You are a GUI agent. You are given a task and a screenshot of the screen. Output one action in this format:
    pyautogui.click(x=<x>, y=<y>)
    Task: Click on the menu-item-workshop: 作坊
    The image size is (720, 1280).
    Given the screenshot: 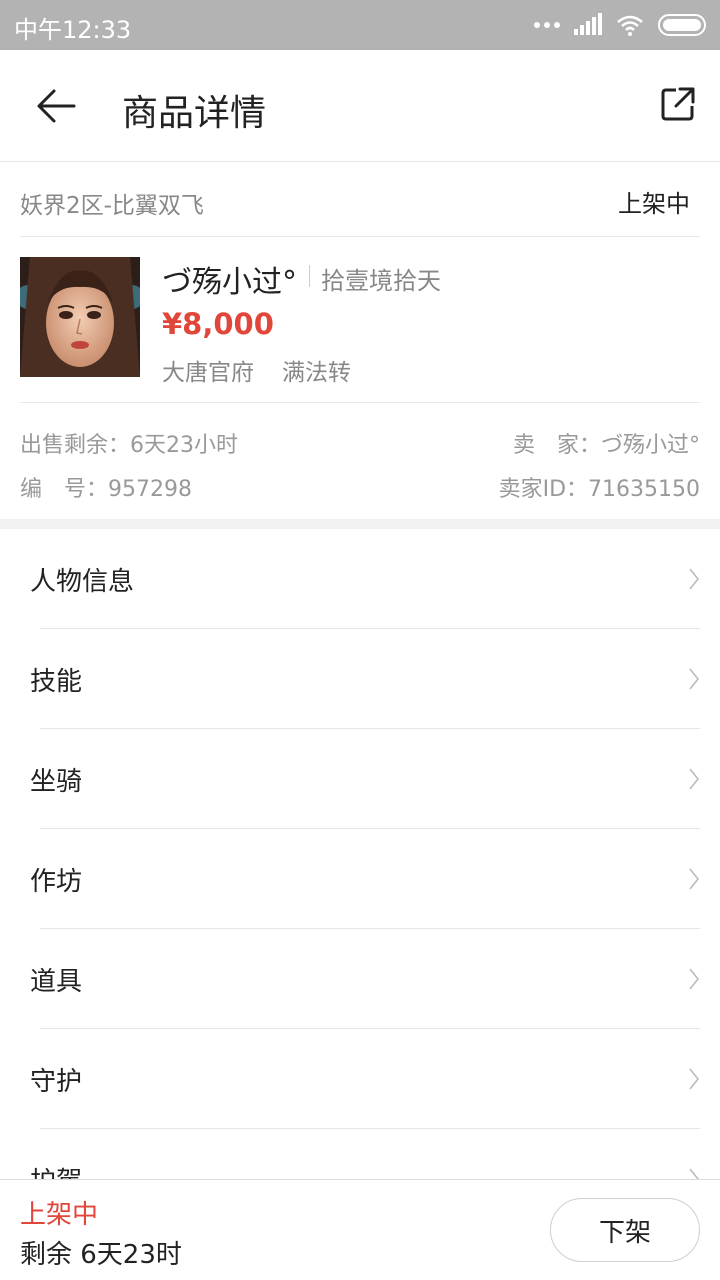 What is the action you would take?
    pyautogui.click(x=360, y=879)
    